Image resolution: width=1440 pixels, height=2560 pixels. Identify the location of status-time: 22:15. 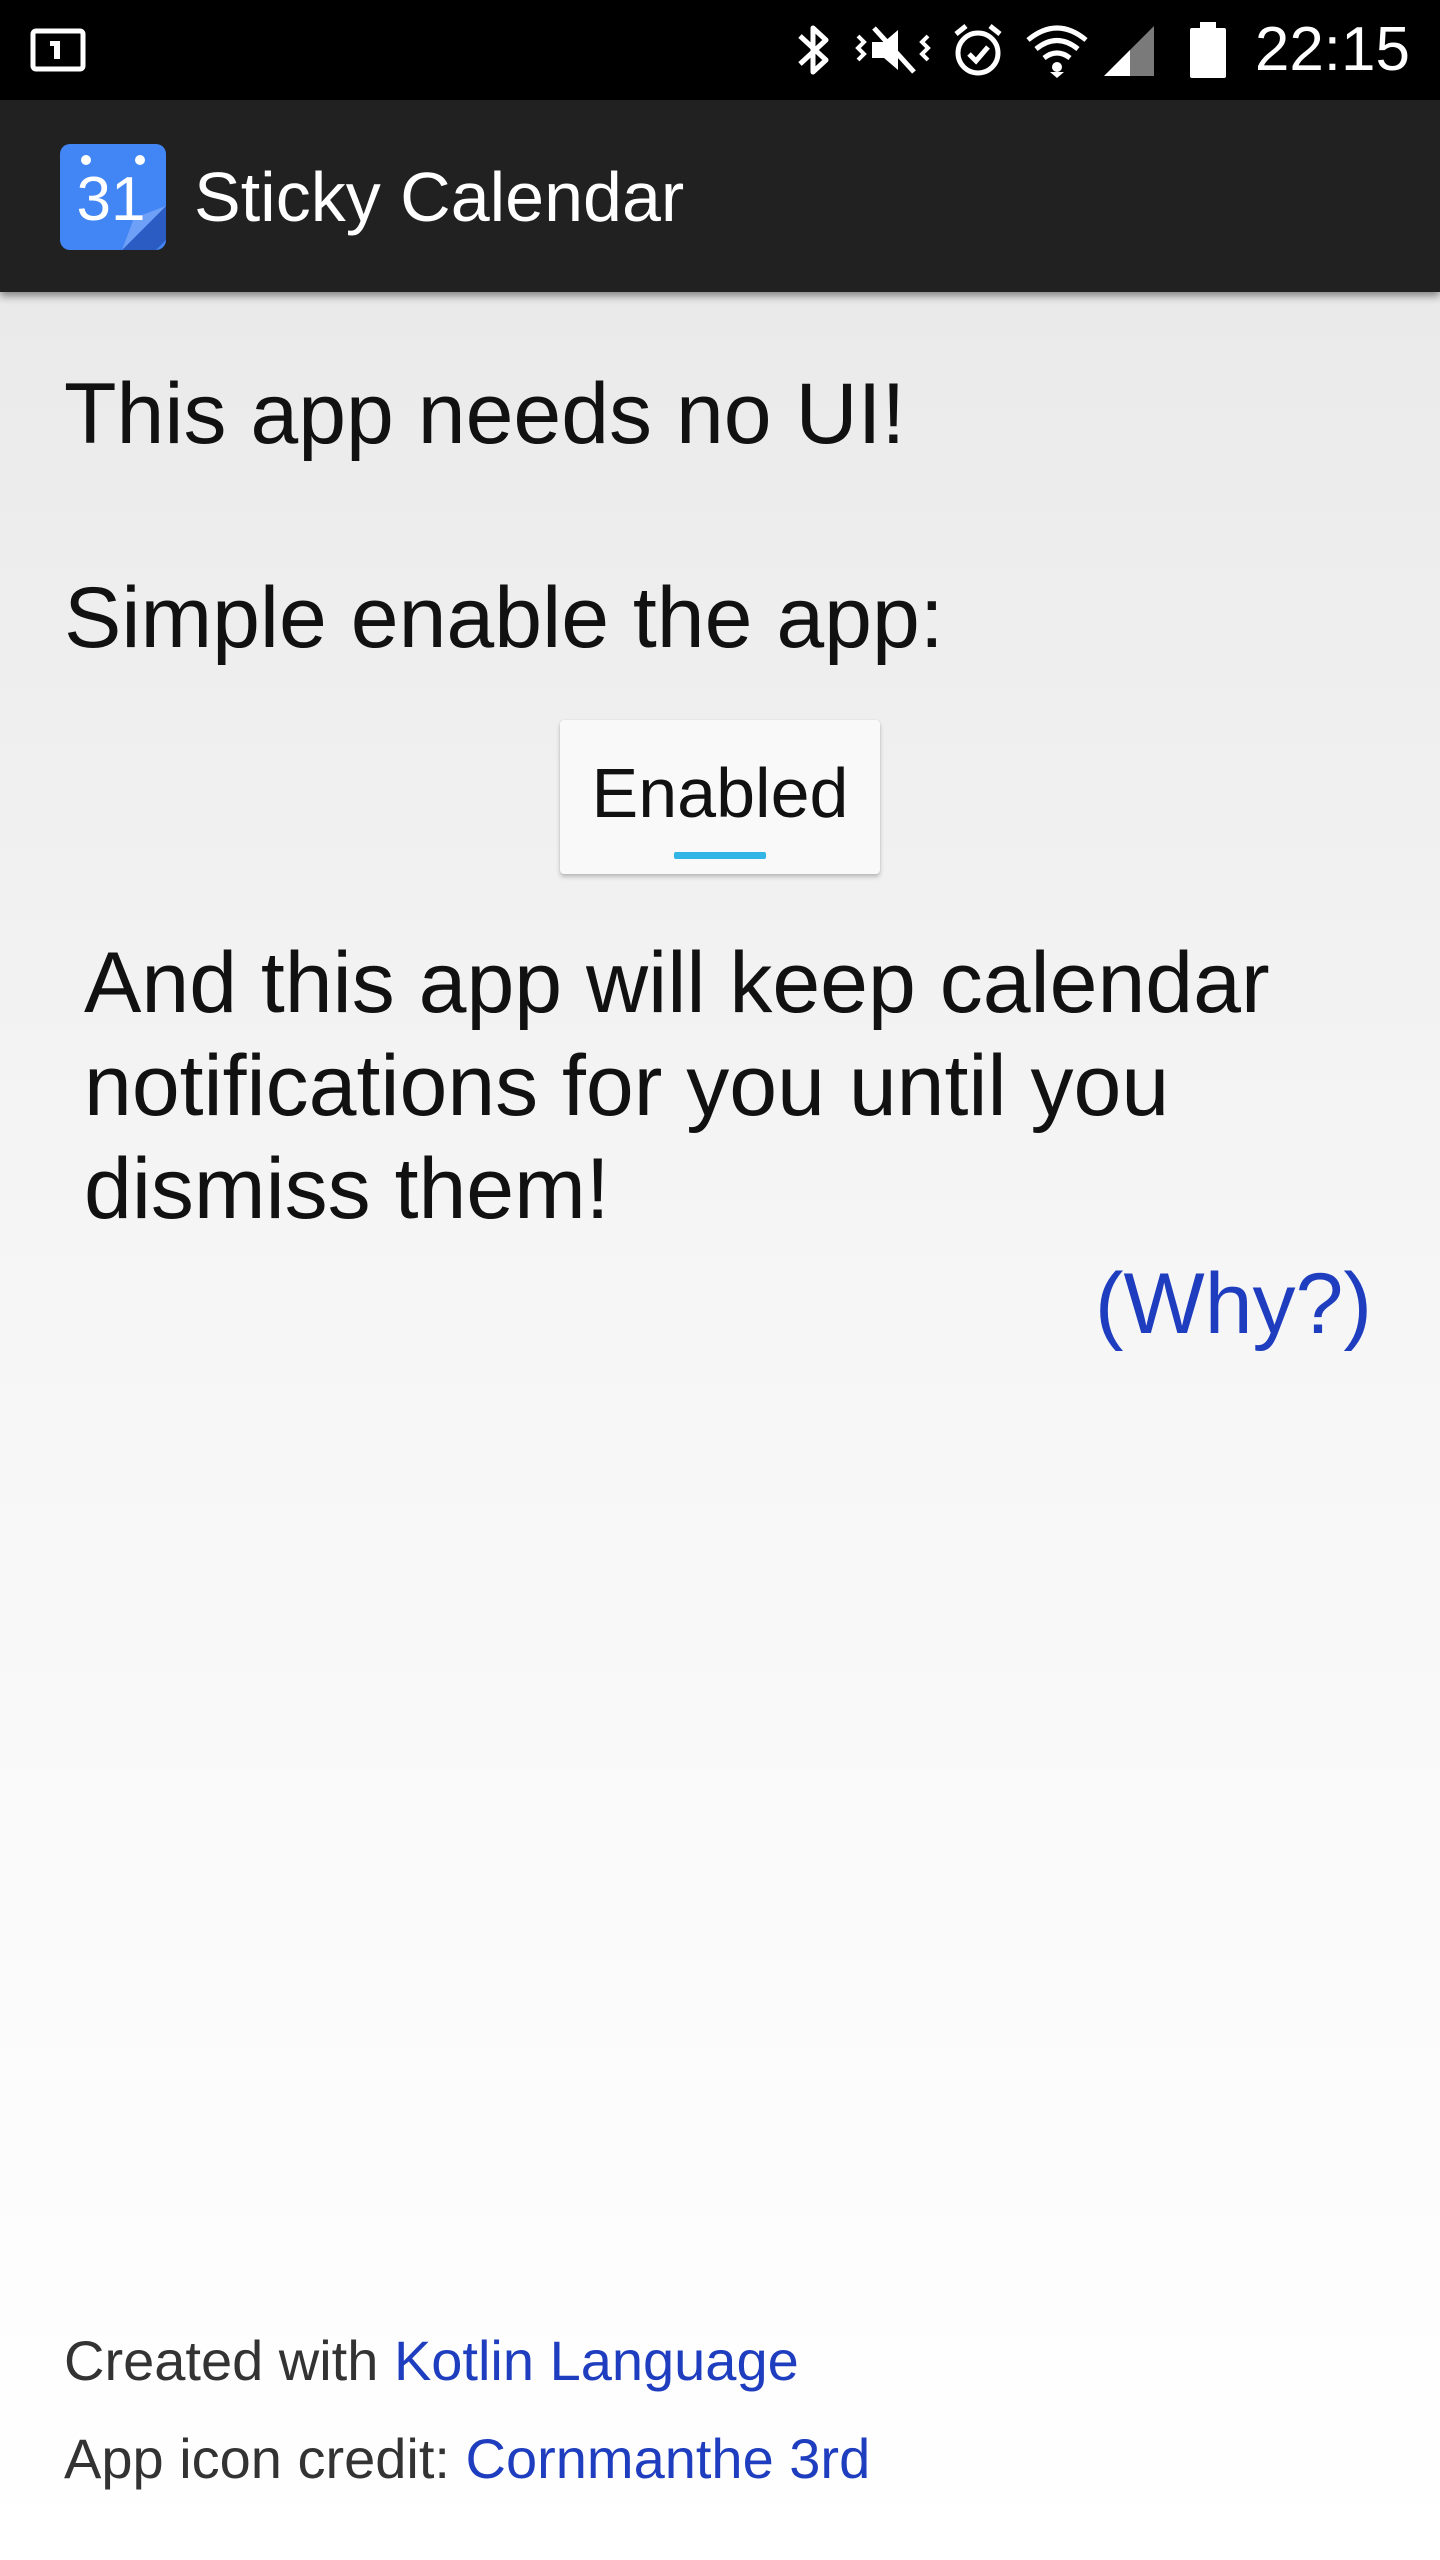
(1332, 49).